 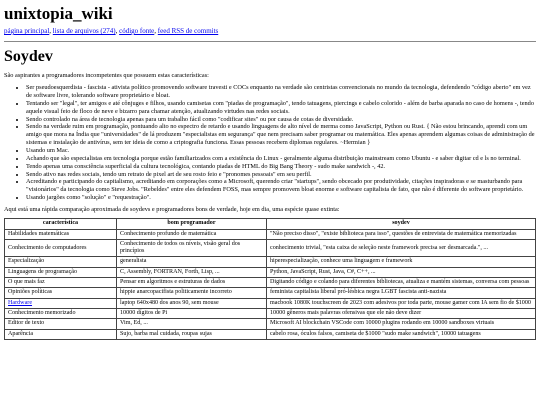 I want to click on column-header: soydev, so click(x=401, y=224).